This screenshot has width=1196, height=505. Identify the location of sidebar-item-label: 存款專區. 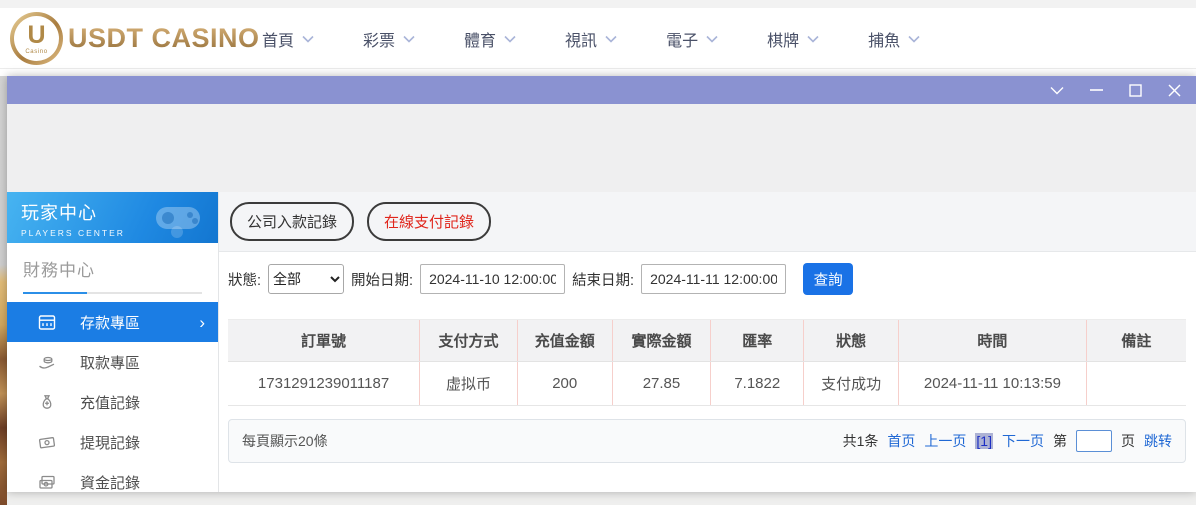
(110, 323).